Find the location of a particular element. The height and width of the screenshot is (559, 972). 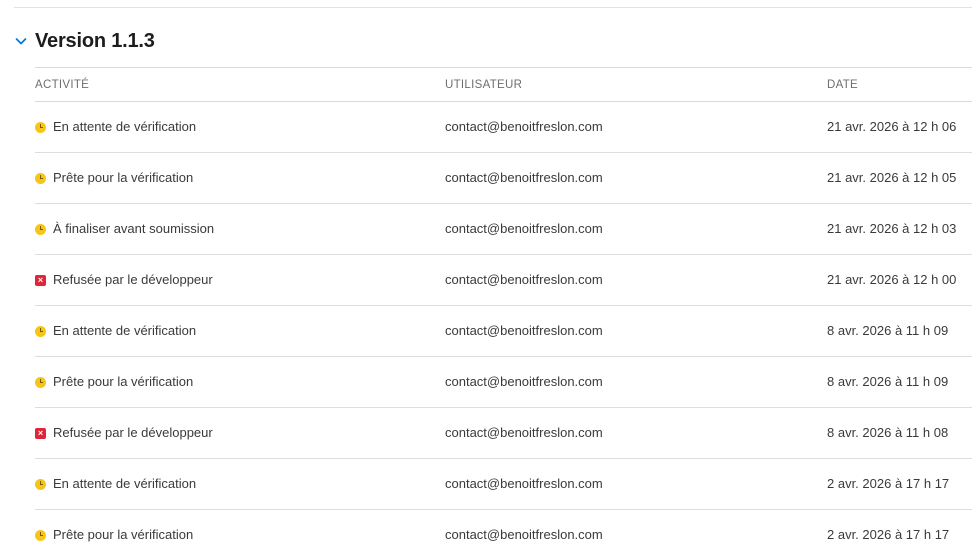

activity-label: À finaliser avant soumission is located at coordinates (134, 228).